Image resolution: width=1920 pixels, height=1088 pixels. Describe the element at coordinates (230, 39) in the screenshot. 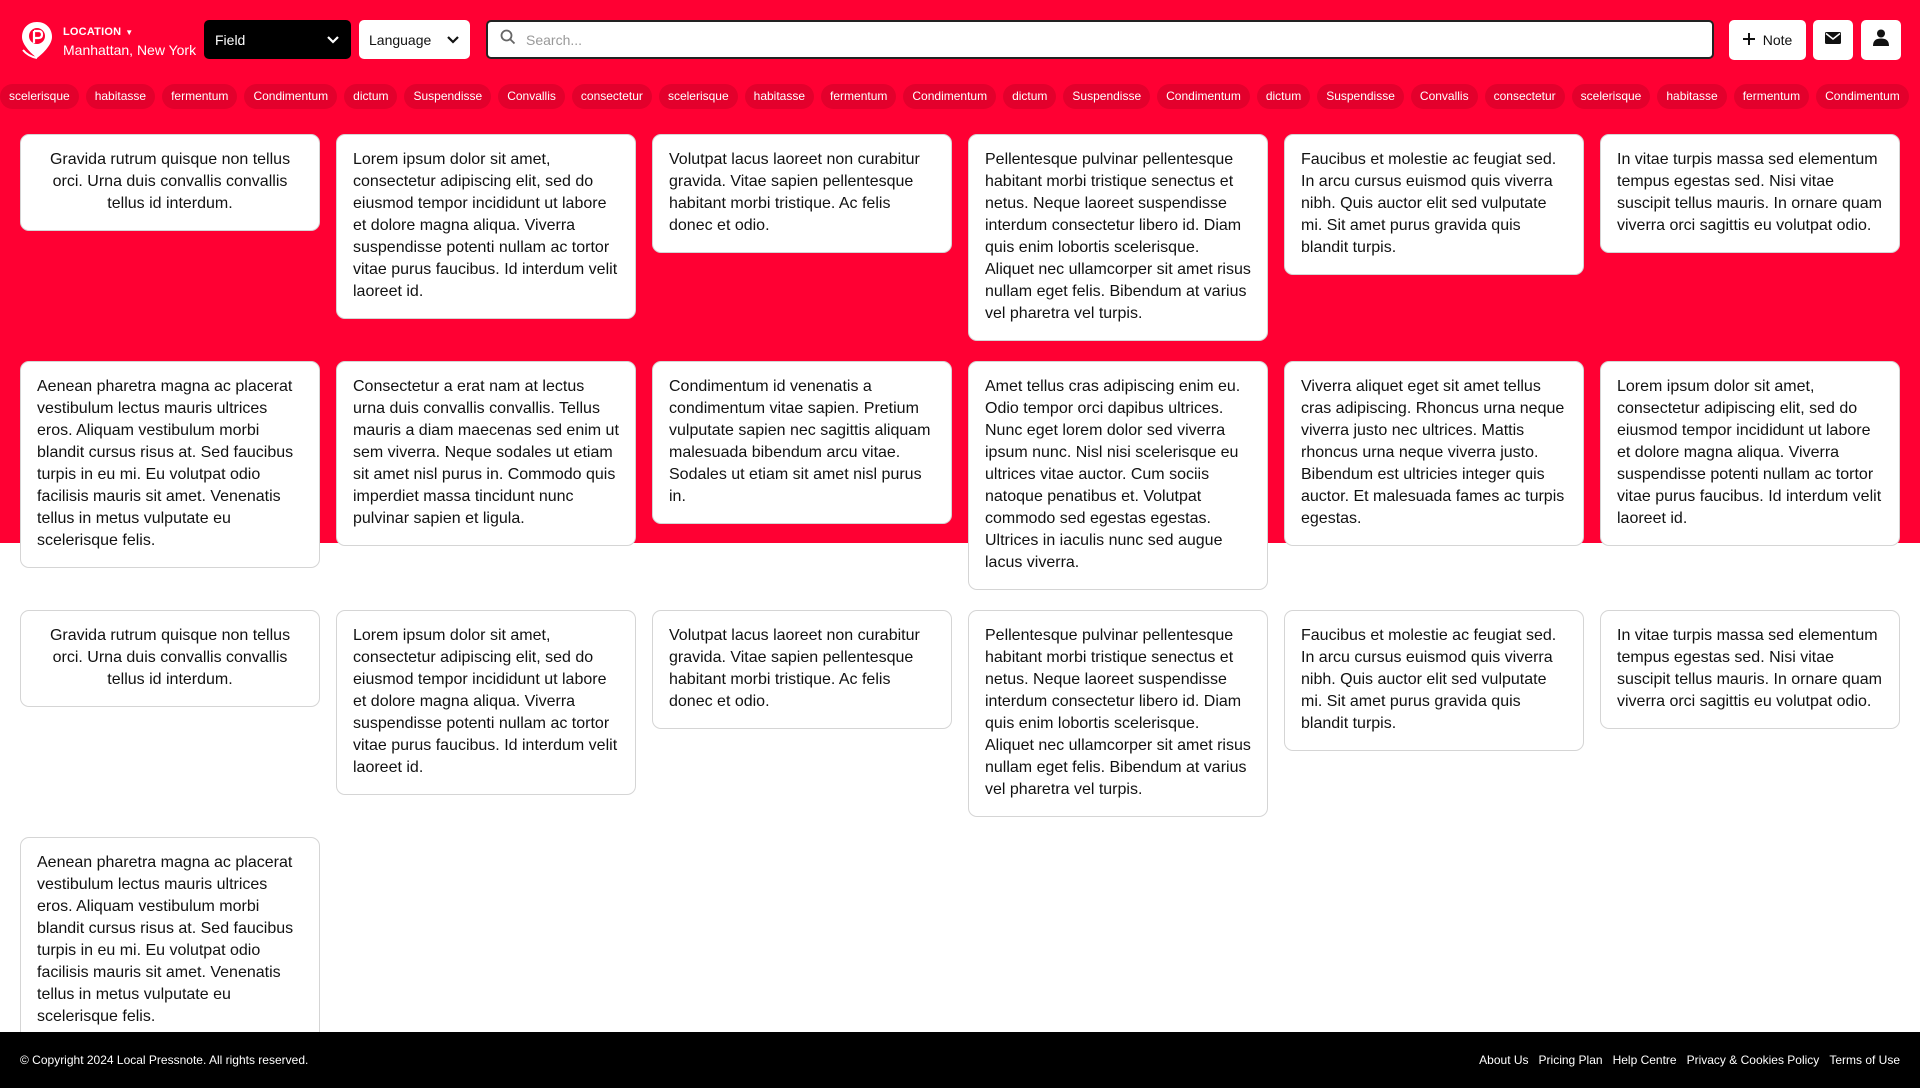

I see `field-select-value: Field` at that location.